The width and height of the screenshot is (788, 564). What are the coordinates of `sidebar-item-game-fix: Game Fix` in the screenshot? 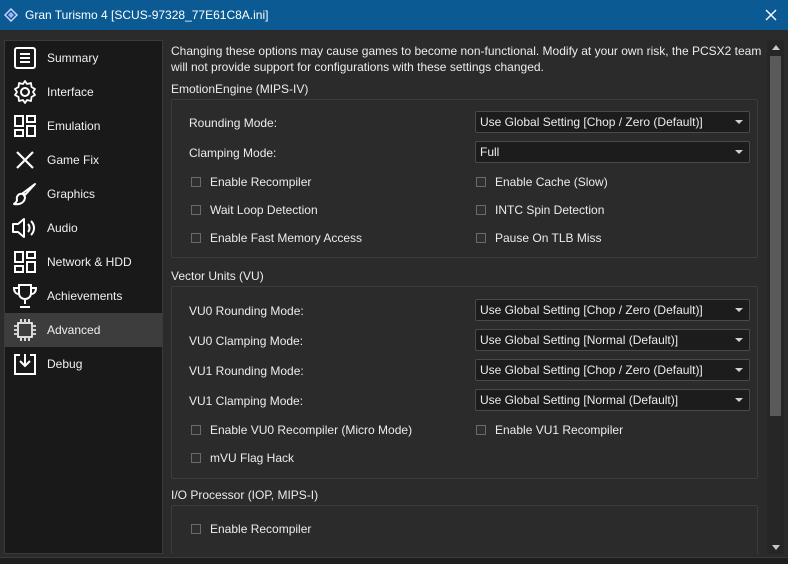 It's located at (83, 160).